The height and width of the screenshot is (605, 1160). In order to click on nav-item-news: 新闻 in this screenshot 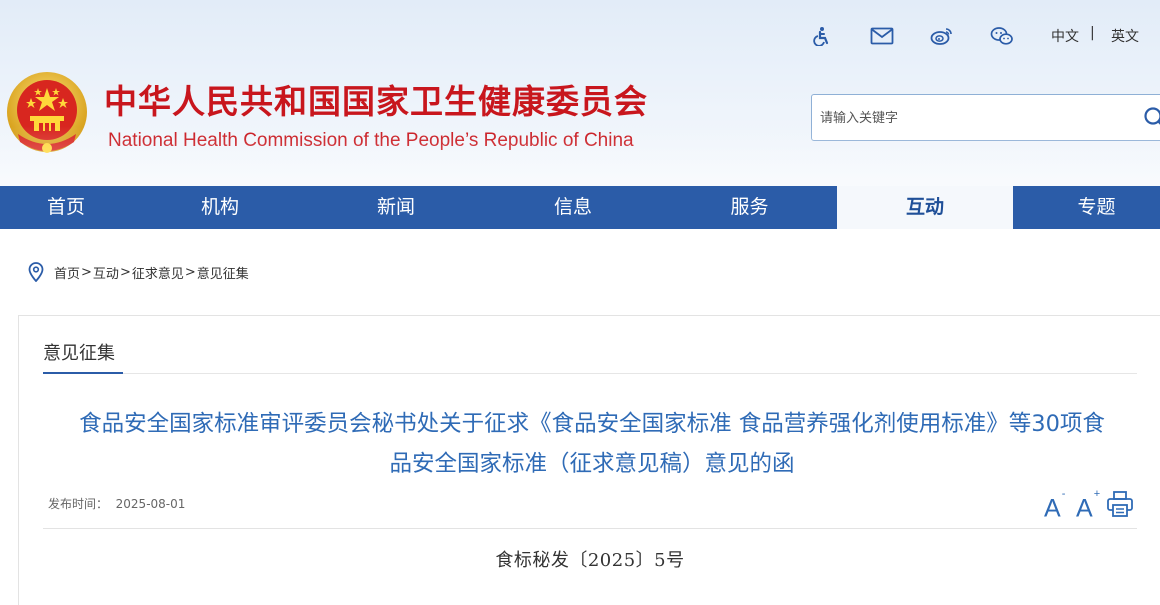, I will do `click(396, 207)`.